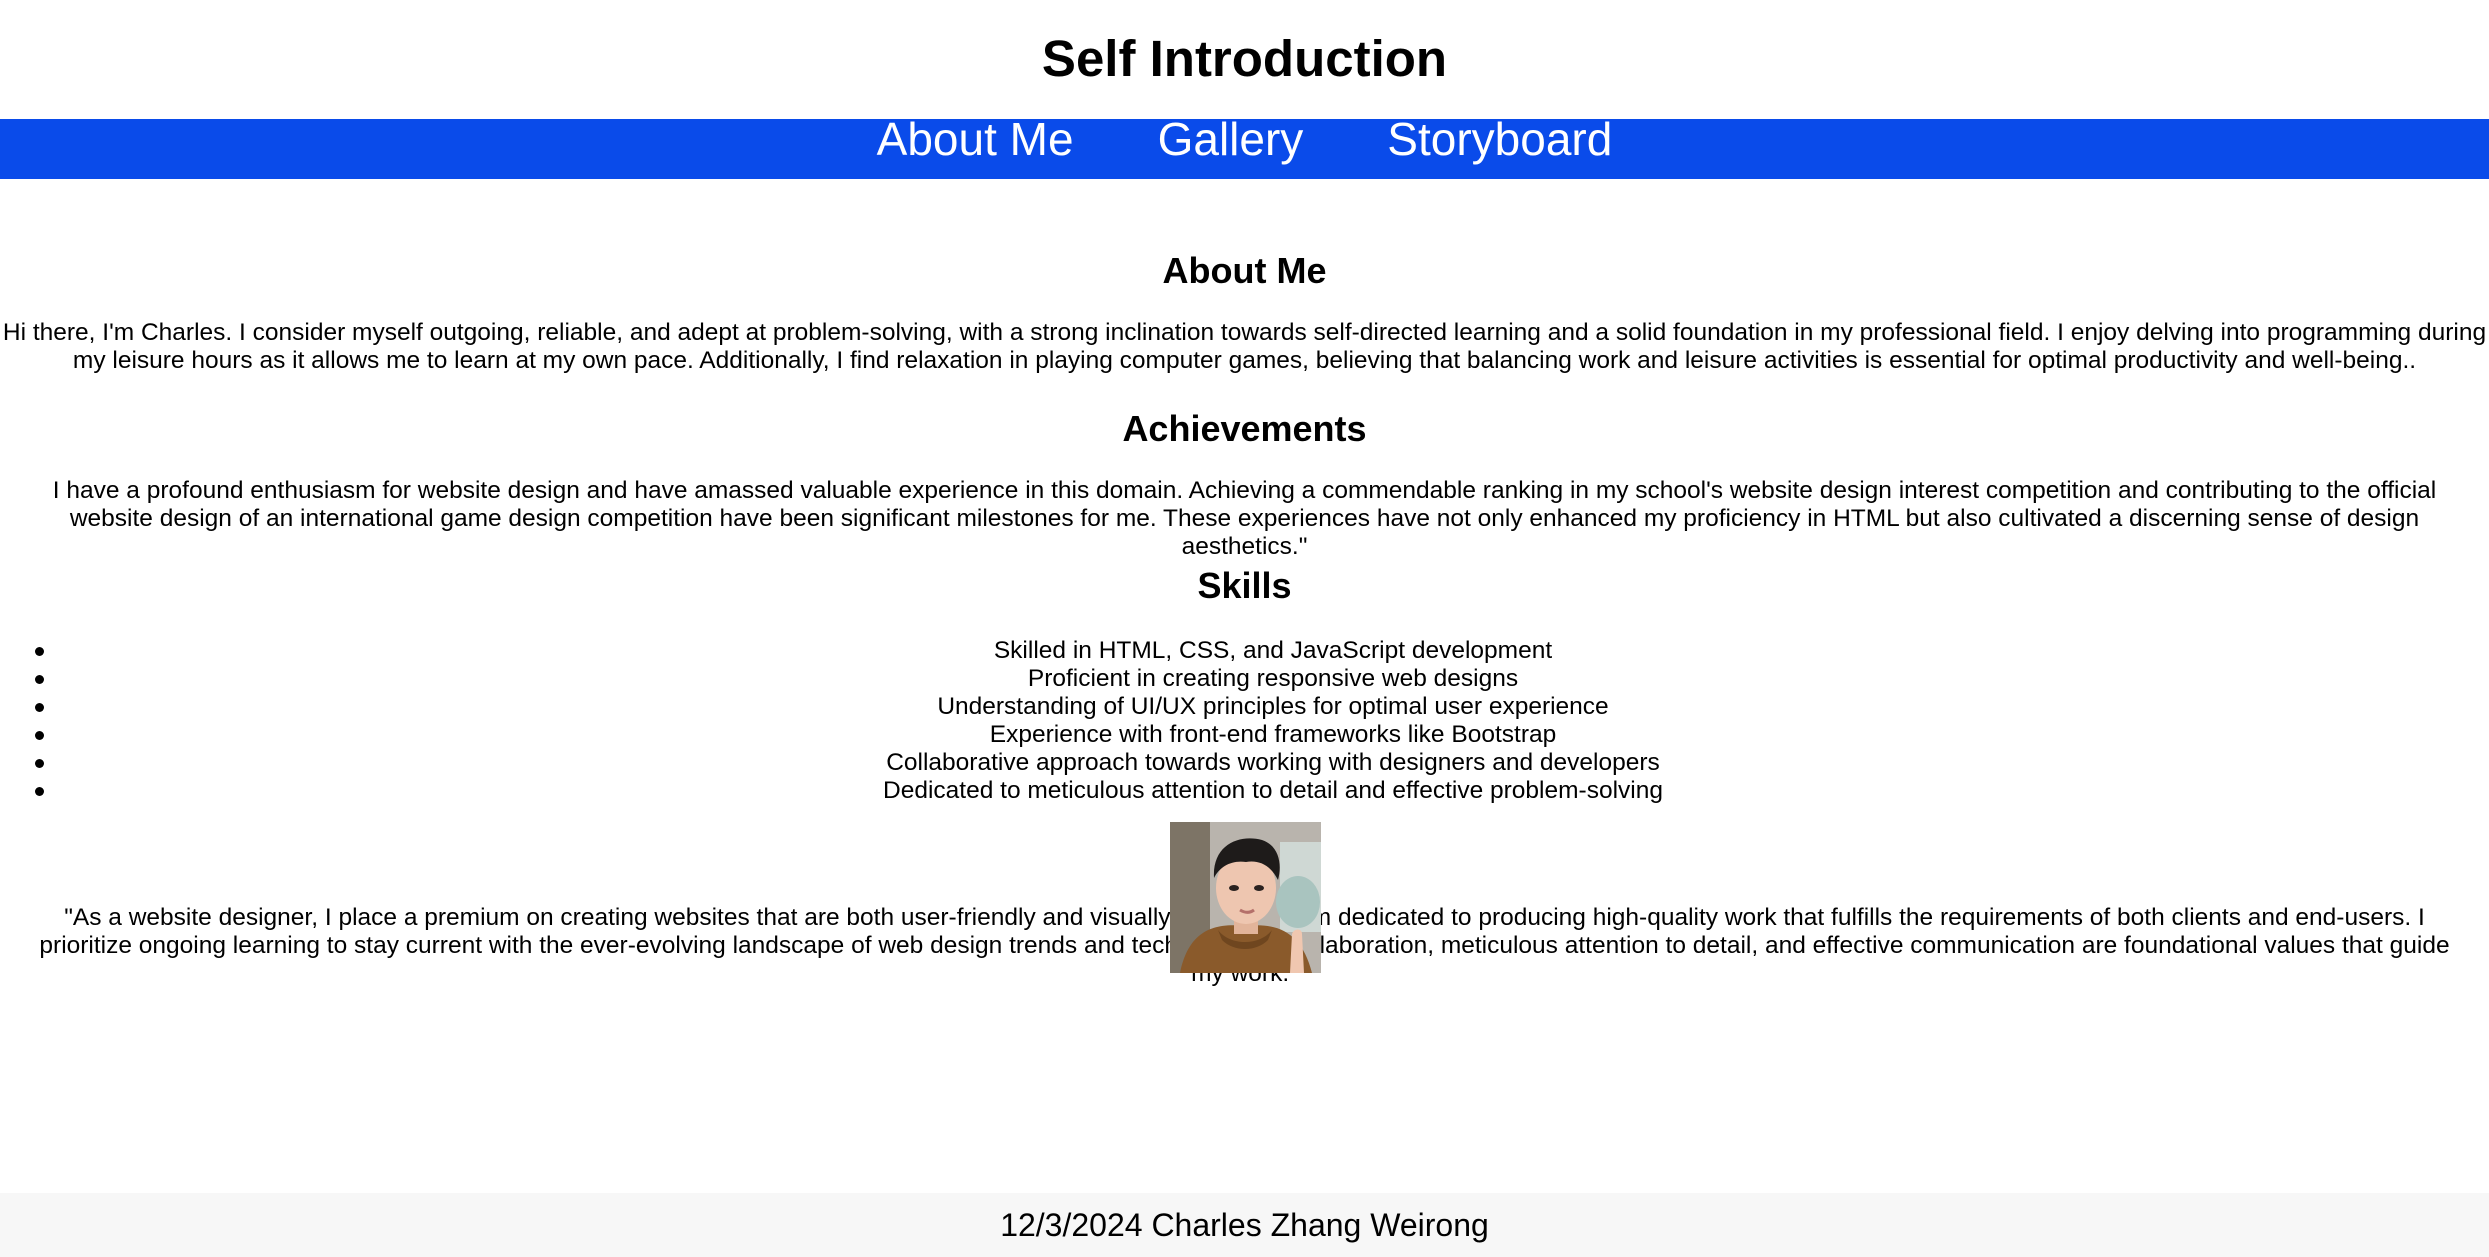 Image resolution: width=2489 pixels, height=1257 pixels. I want to click on achievements-heading: Achievements, so click(1244, 428).